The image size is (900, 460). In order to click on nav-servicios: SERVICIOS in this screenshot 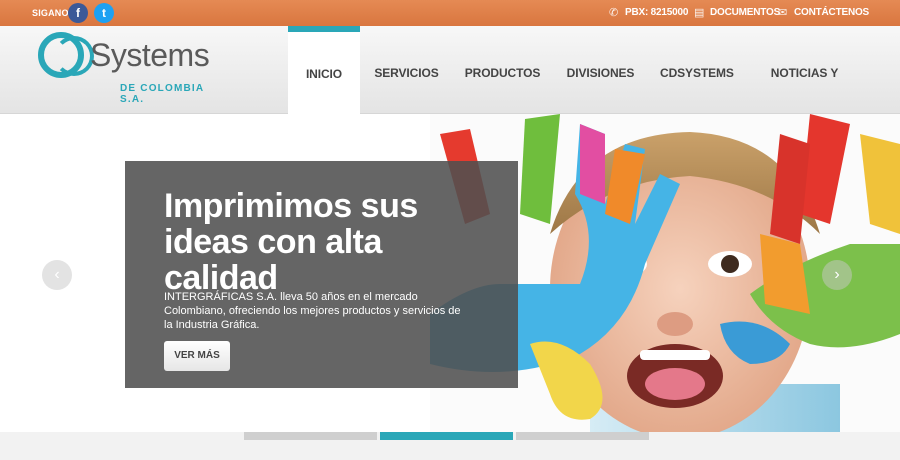, I will do `click(406, 70)`.